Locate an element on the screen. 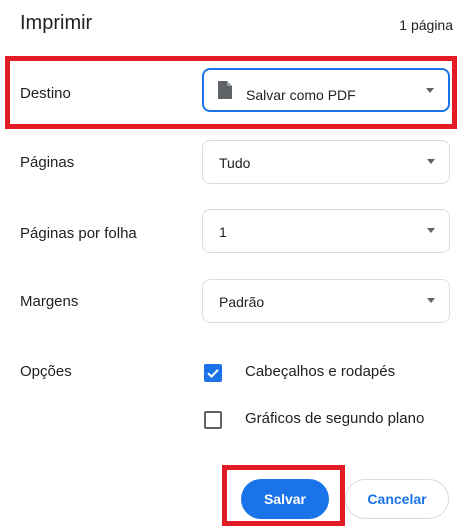 Image resolution: width=461 pixels, height=526 pixels. background-graphics-label: Gráficos de segundo plano is located at coordinates (335, 418).